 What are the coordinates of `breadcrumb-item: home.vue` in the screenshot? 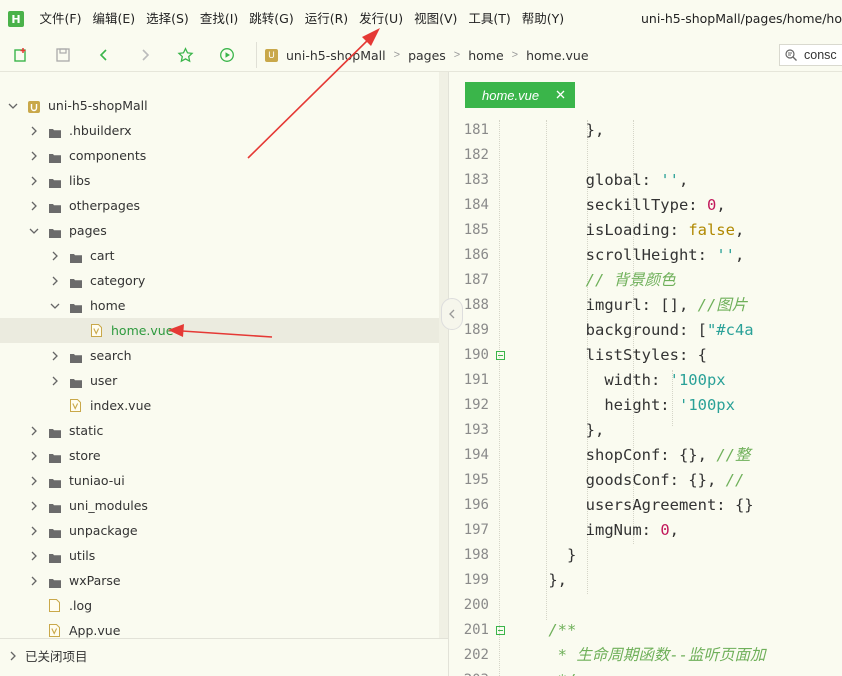 It's located at (557, 55).